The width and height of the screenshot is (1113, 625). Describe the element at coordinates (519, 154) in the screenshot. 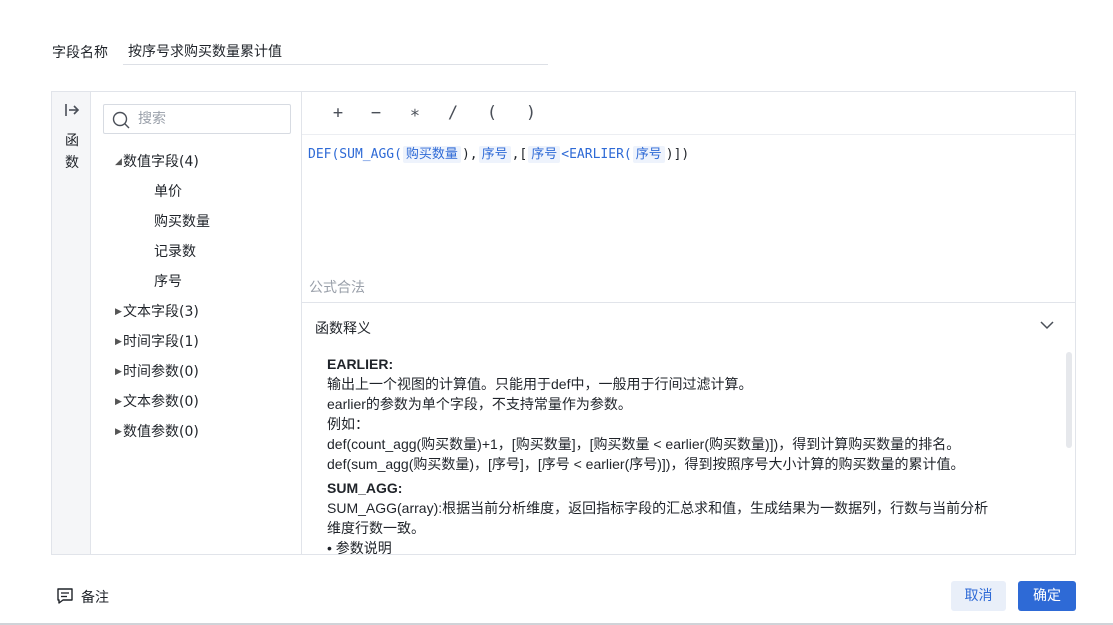

I see `formula-text: ,[` at that location.